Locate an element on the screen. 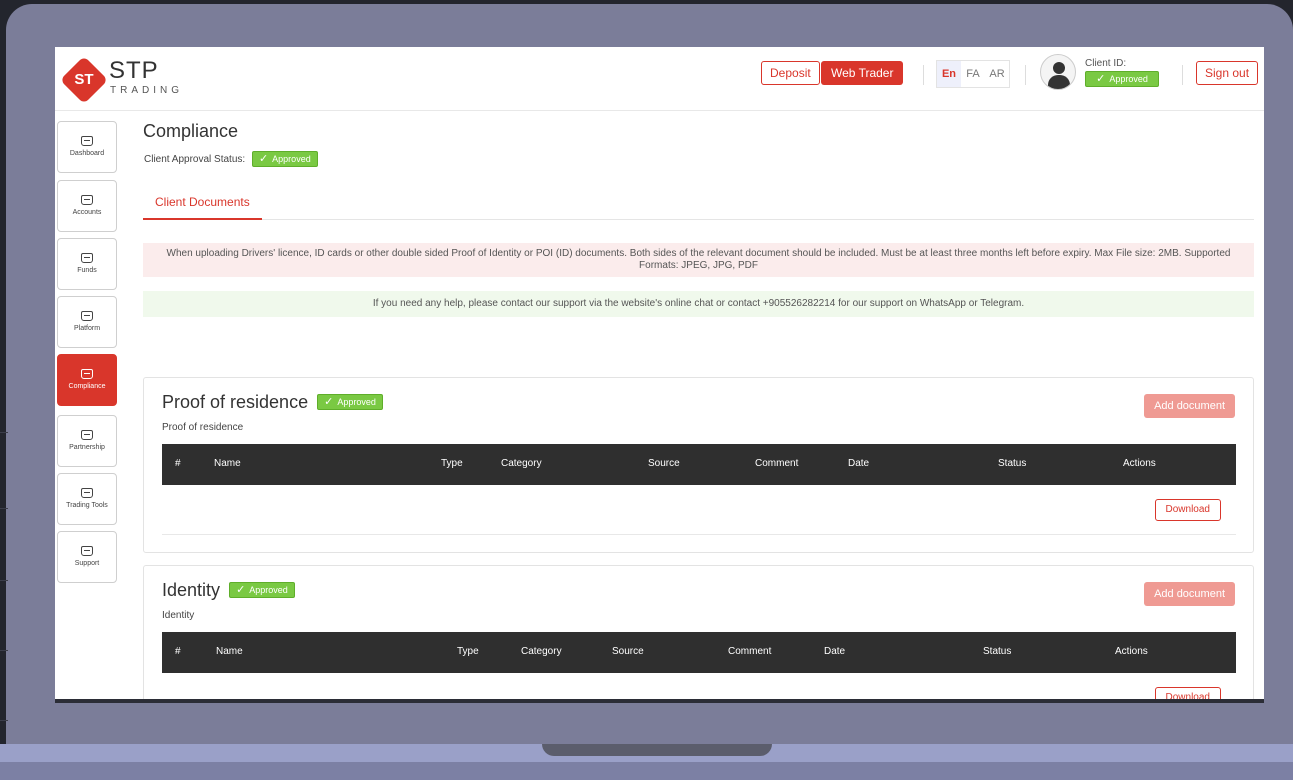 Image resolution: width=1293 pixels, height=780 pixels. section-subtitle: Identity is located at coordinates (178, 615).